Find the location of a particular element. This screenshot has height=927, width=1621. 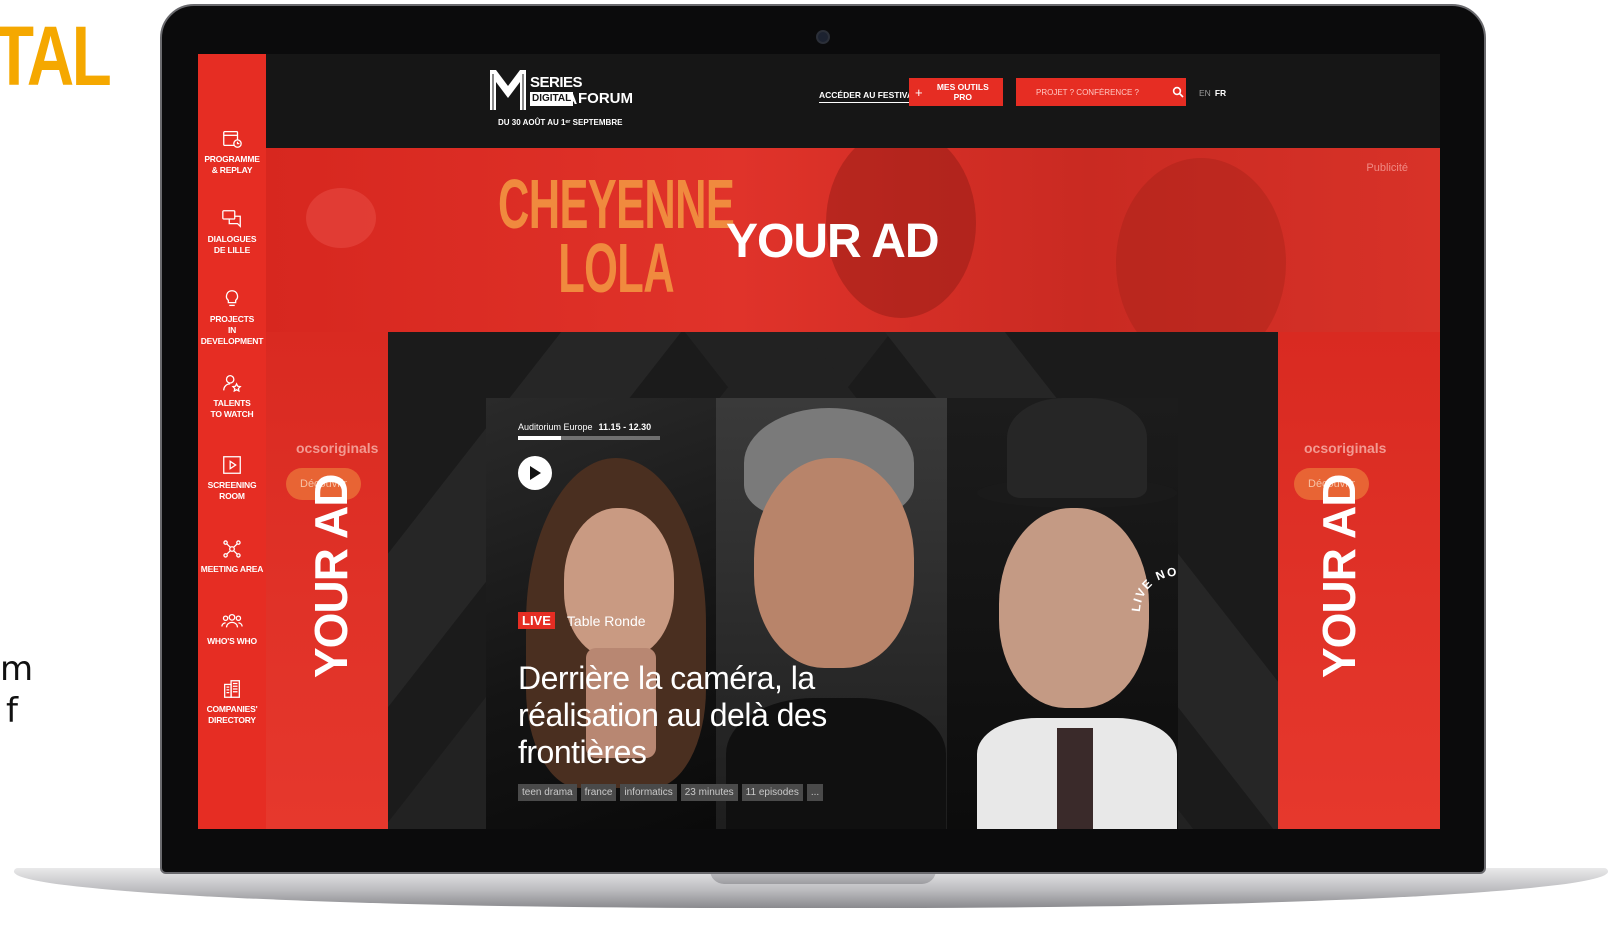

sidebar-item-label: PROJECTS IN DEVELOPMENT is located at coordinates (232, 330).